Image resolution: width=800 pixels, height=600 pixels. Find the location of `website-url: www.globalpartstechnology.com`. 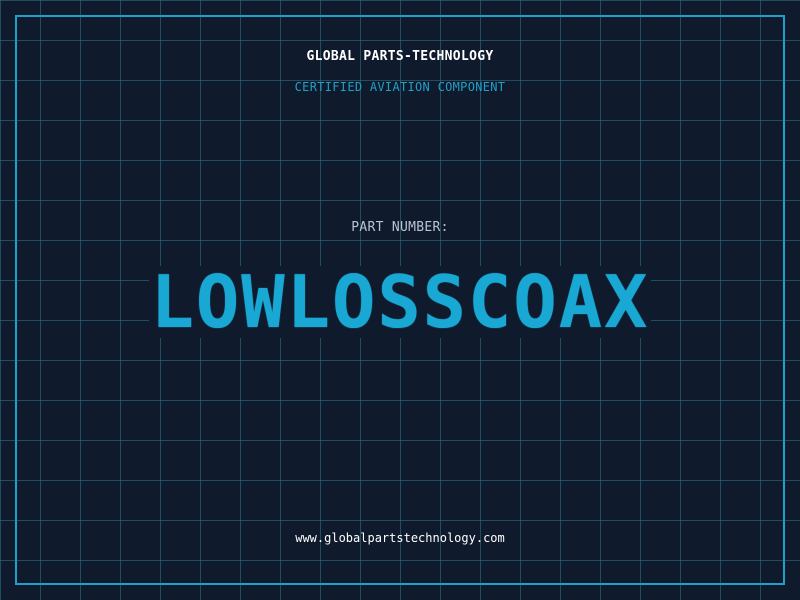

website-url: www.globalpartstechnology.com is located at coordinates (400, 538).